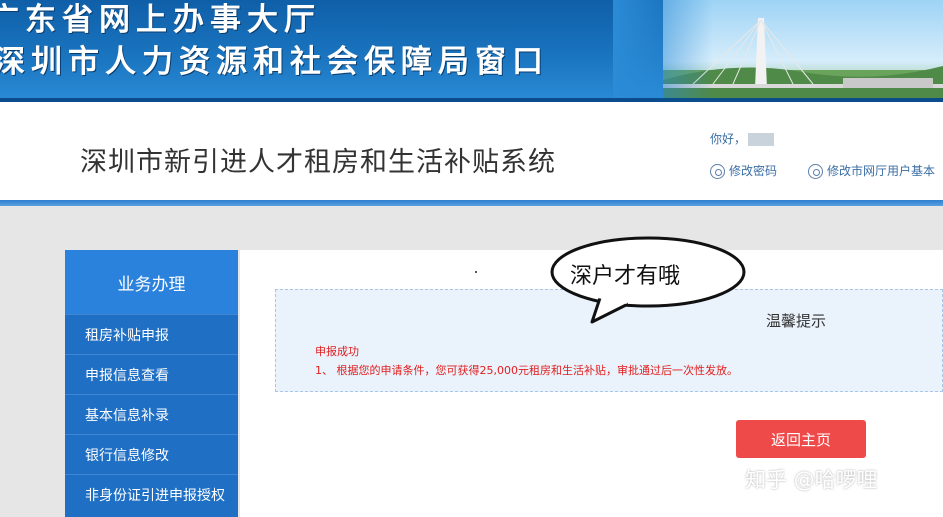  I want to click on notice-title: 温馨提示, so click(796, 321).